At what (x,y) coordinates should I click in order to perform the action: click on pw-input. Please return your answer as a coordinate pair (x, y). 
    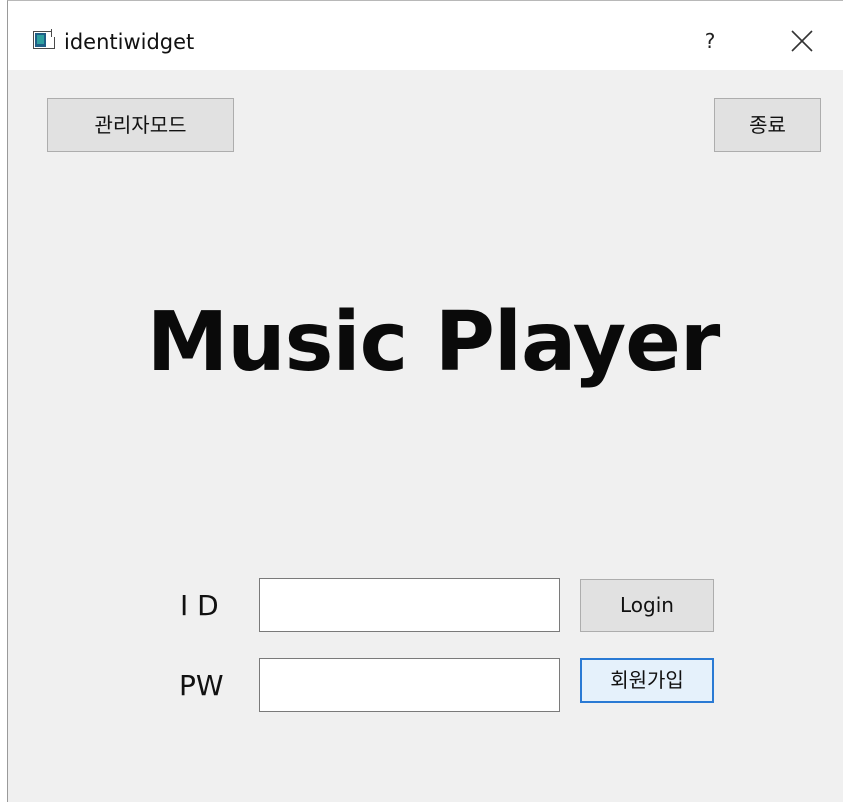
    Looking at the image, I should click on (409, 685).